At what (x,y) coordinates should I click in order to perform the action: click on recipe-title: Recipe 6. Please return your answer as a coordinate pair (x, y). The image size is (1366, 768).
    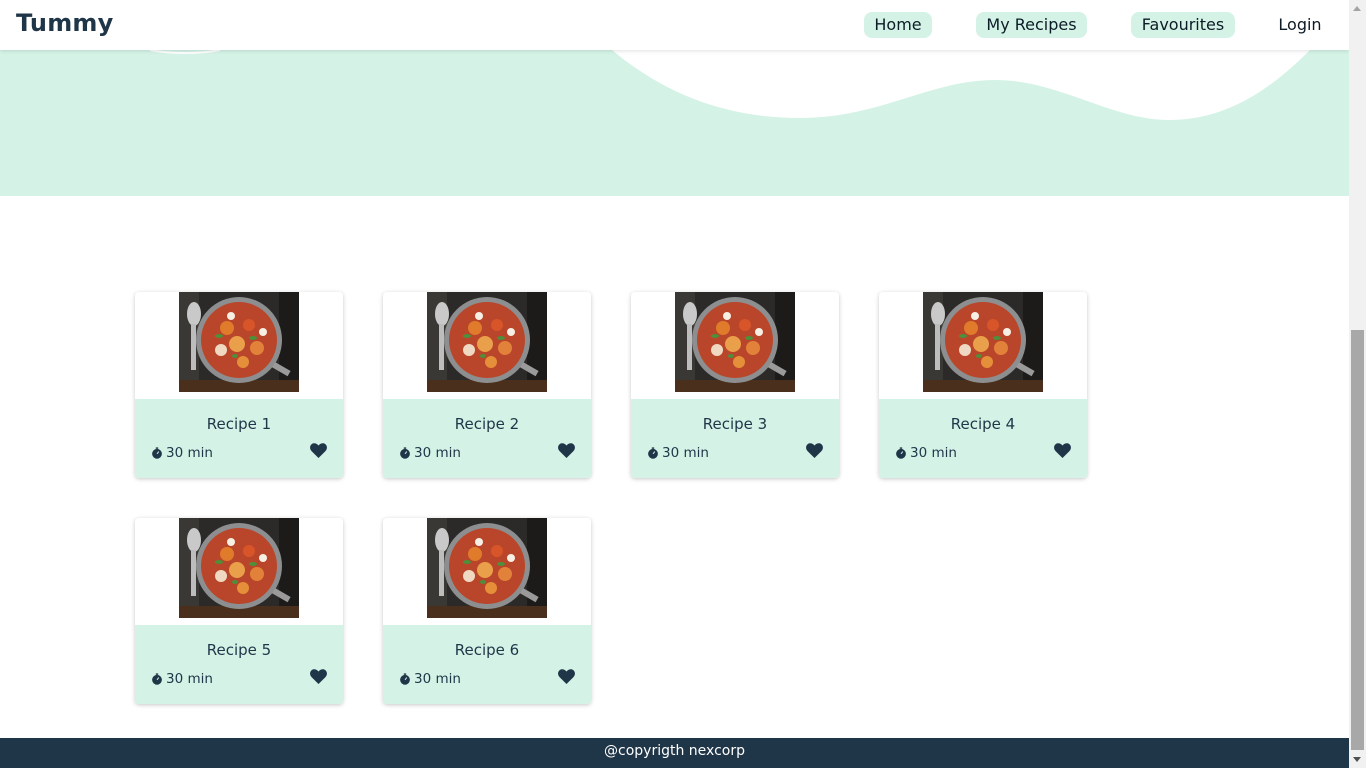
    Looking at the image, I should click on (487, 650).